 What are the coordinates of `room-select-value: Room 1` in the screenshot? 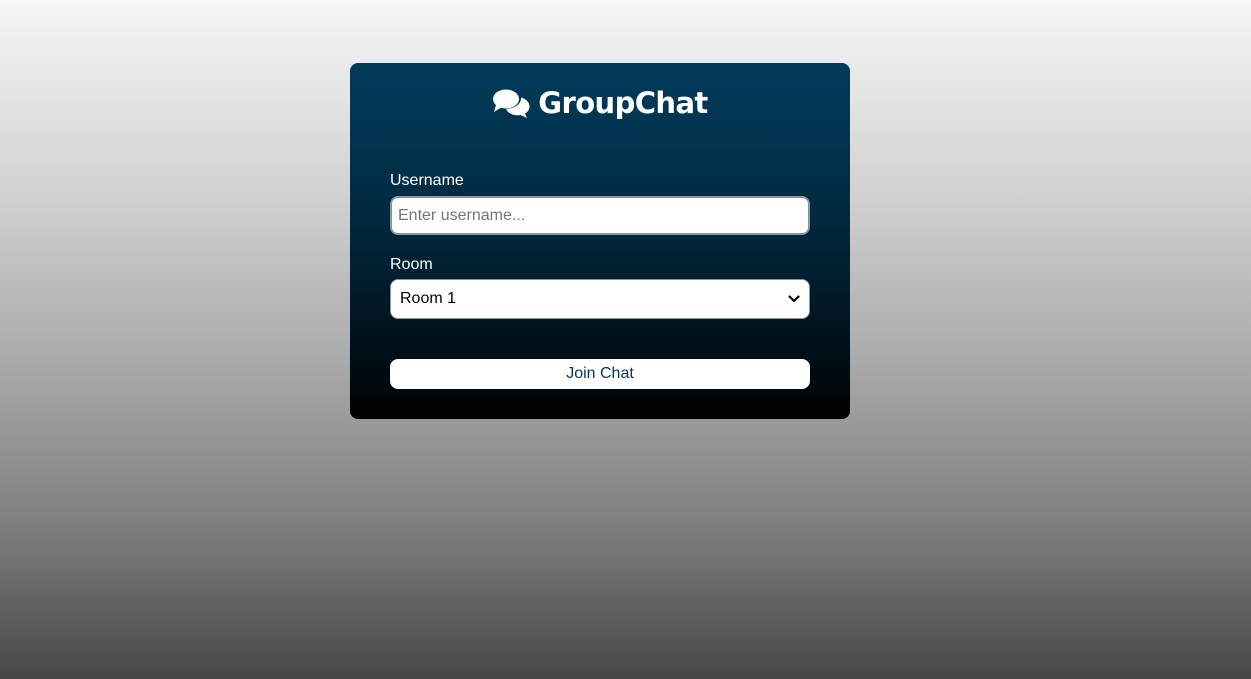 It's located at (428, 298).